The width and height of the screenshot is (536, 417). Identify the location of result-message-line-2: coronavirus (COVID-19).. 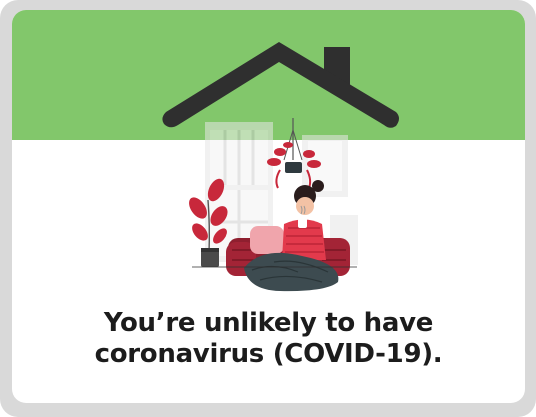
(268, 354).